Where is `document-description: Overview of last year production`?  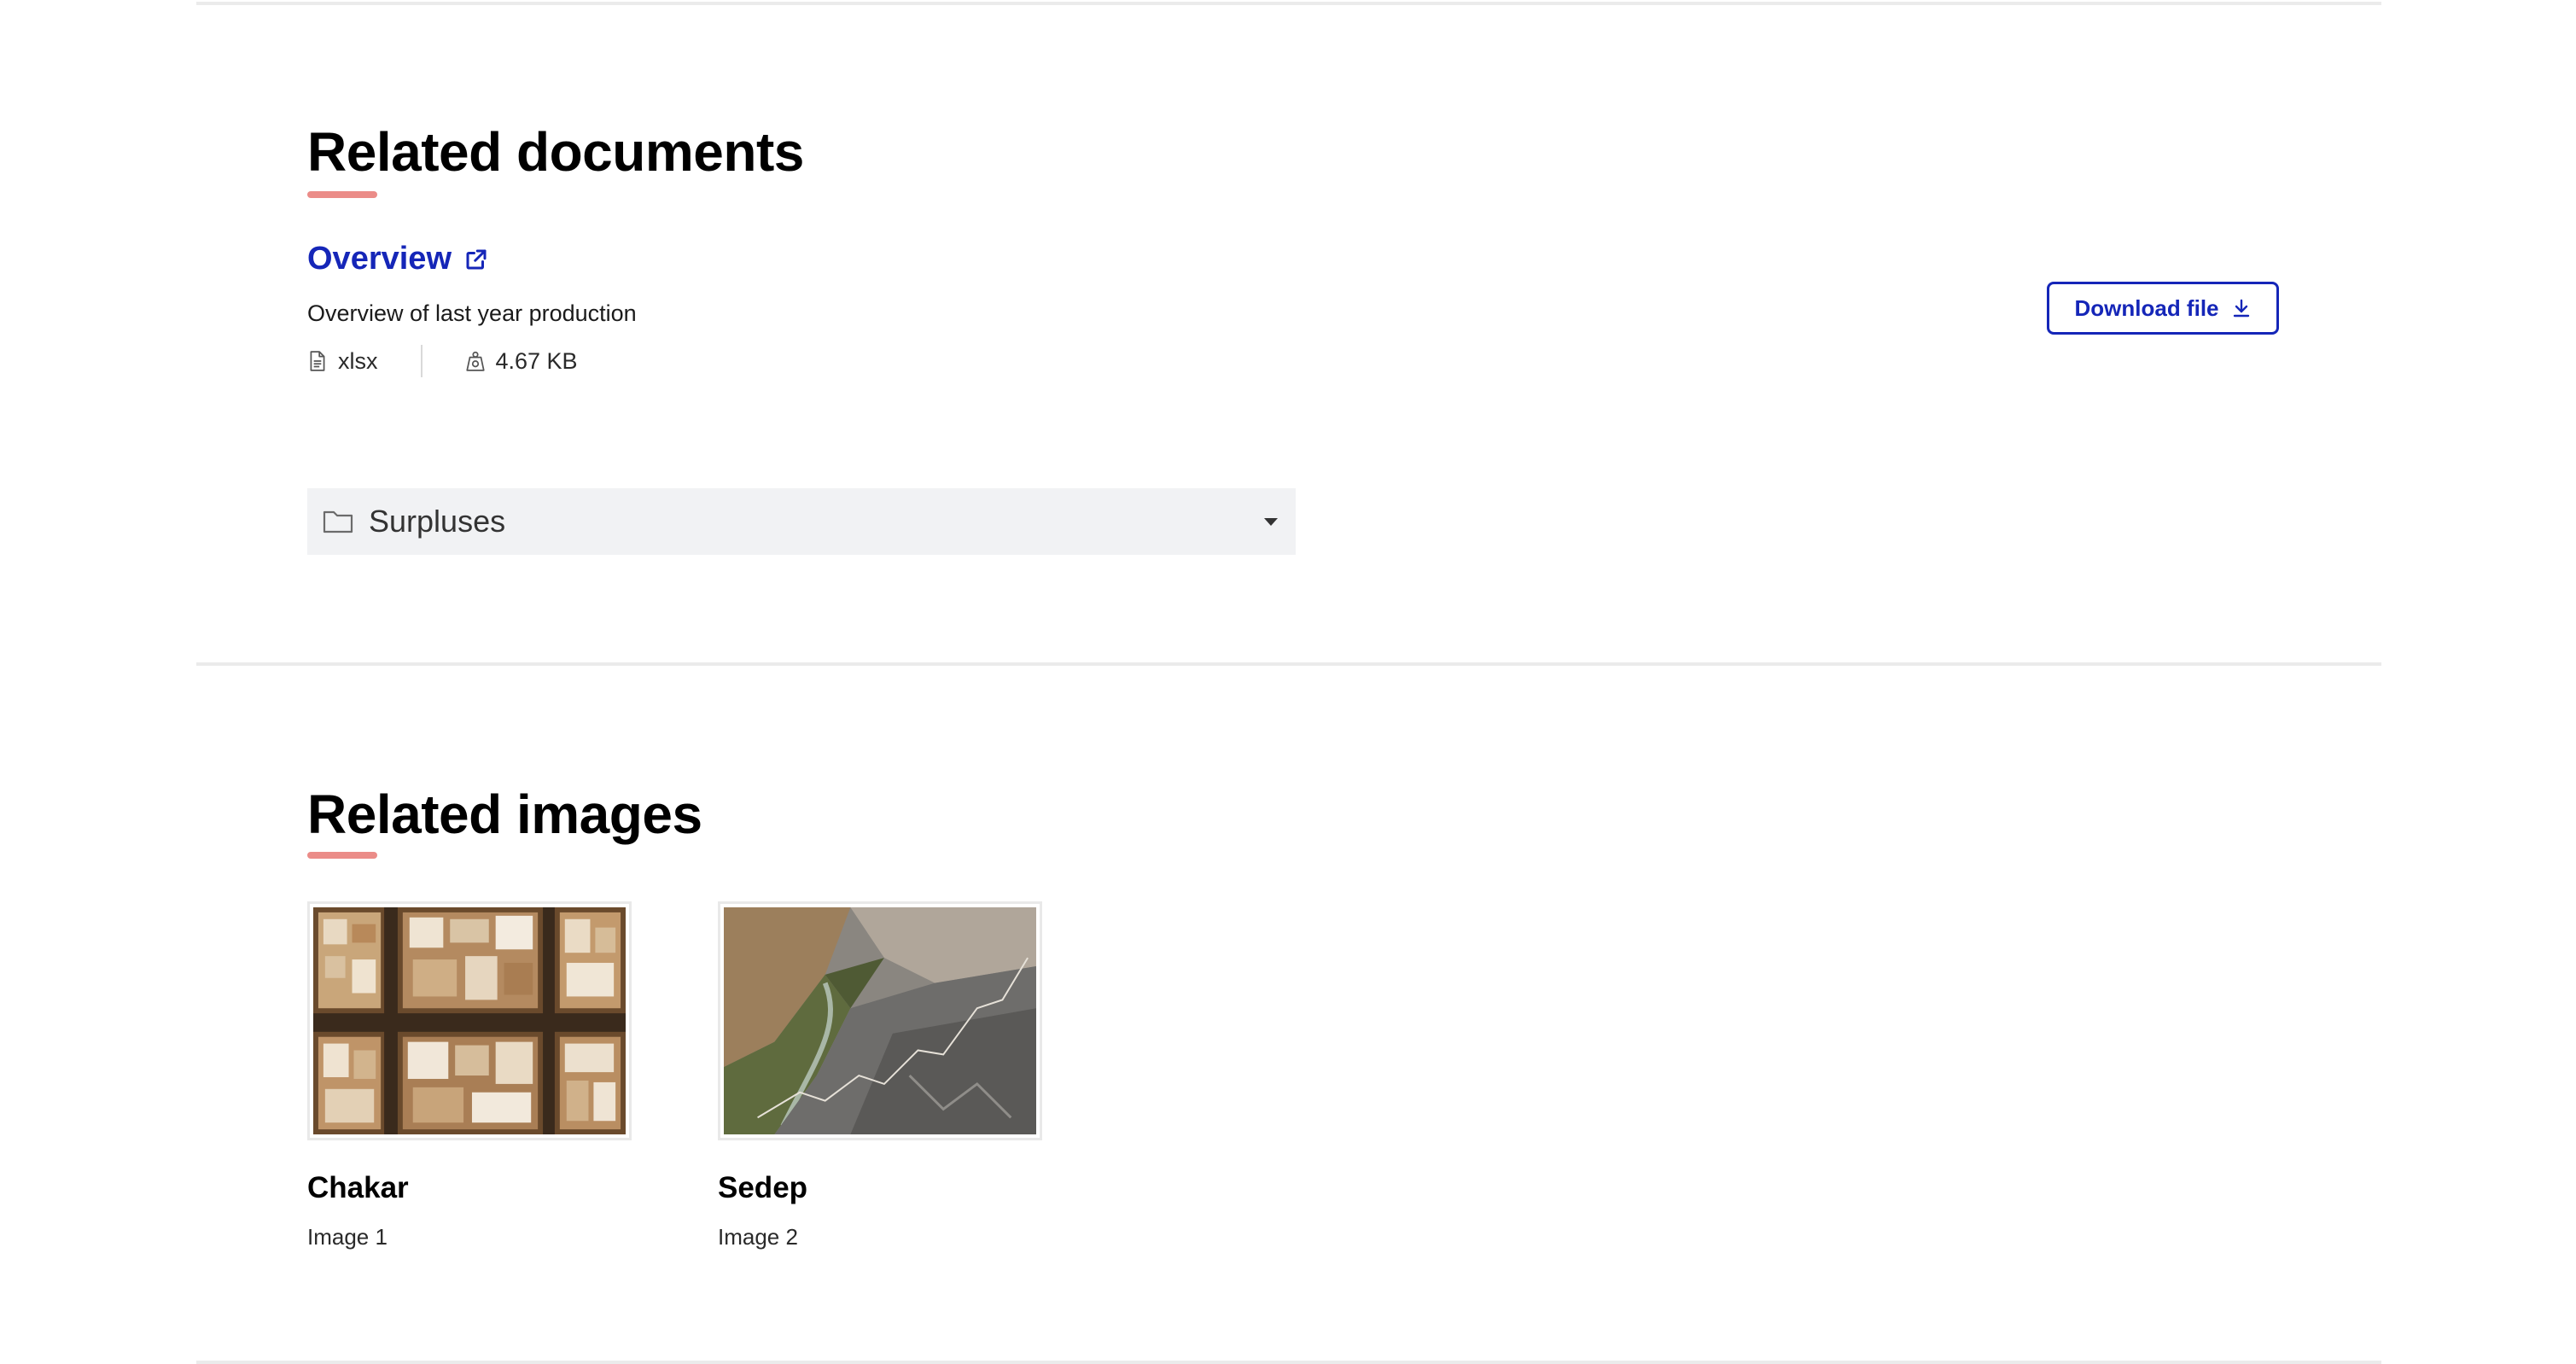
document-description: Overview of last year production is located at coordinates (472, 313).